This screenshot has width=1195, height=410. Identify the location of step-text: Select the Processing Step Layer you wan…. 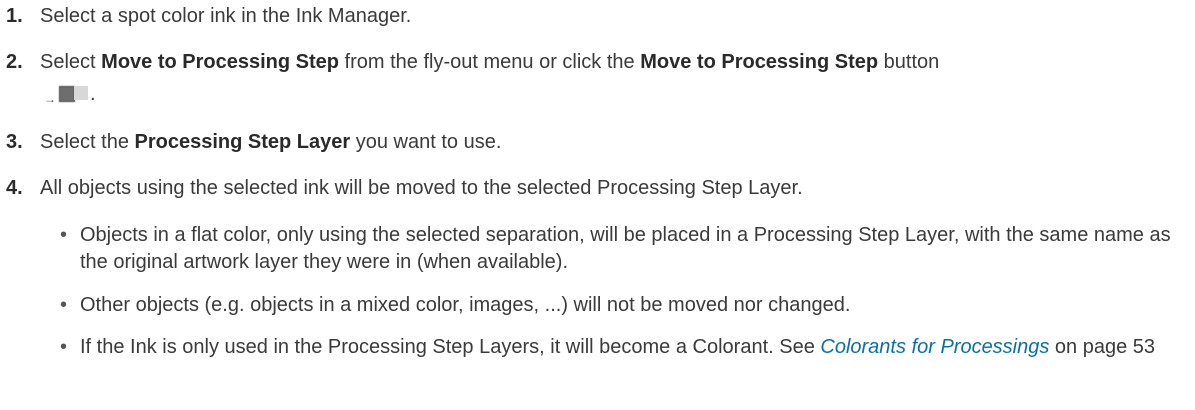
(271, 142).